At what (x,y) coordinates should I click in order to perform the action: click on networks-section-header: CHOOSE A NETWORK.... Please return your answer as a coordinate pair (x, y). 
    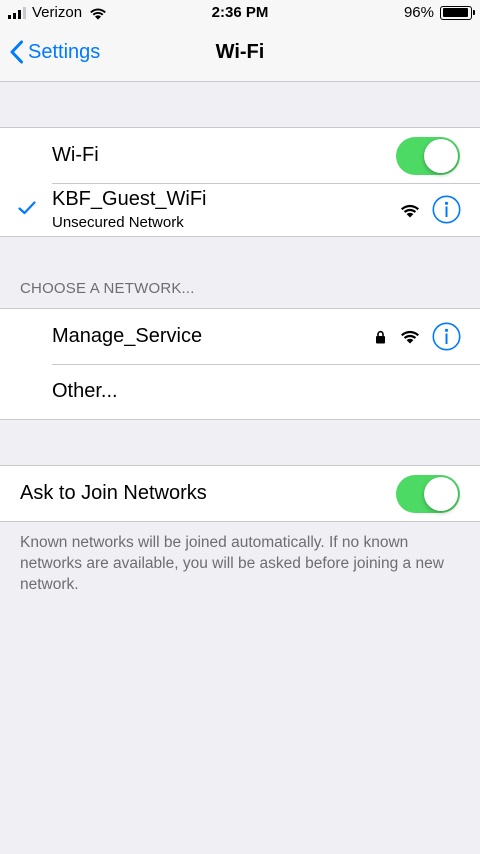
    Looking at the image, I should click on (107, 288).